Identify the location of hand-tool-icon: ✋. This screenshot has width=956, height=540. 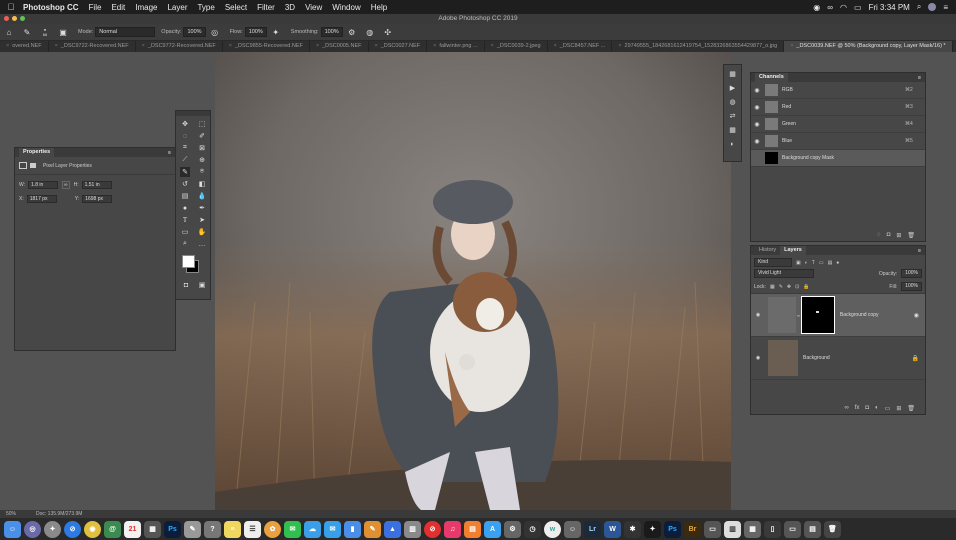
(202, 232).